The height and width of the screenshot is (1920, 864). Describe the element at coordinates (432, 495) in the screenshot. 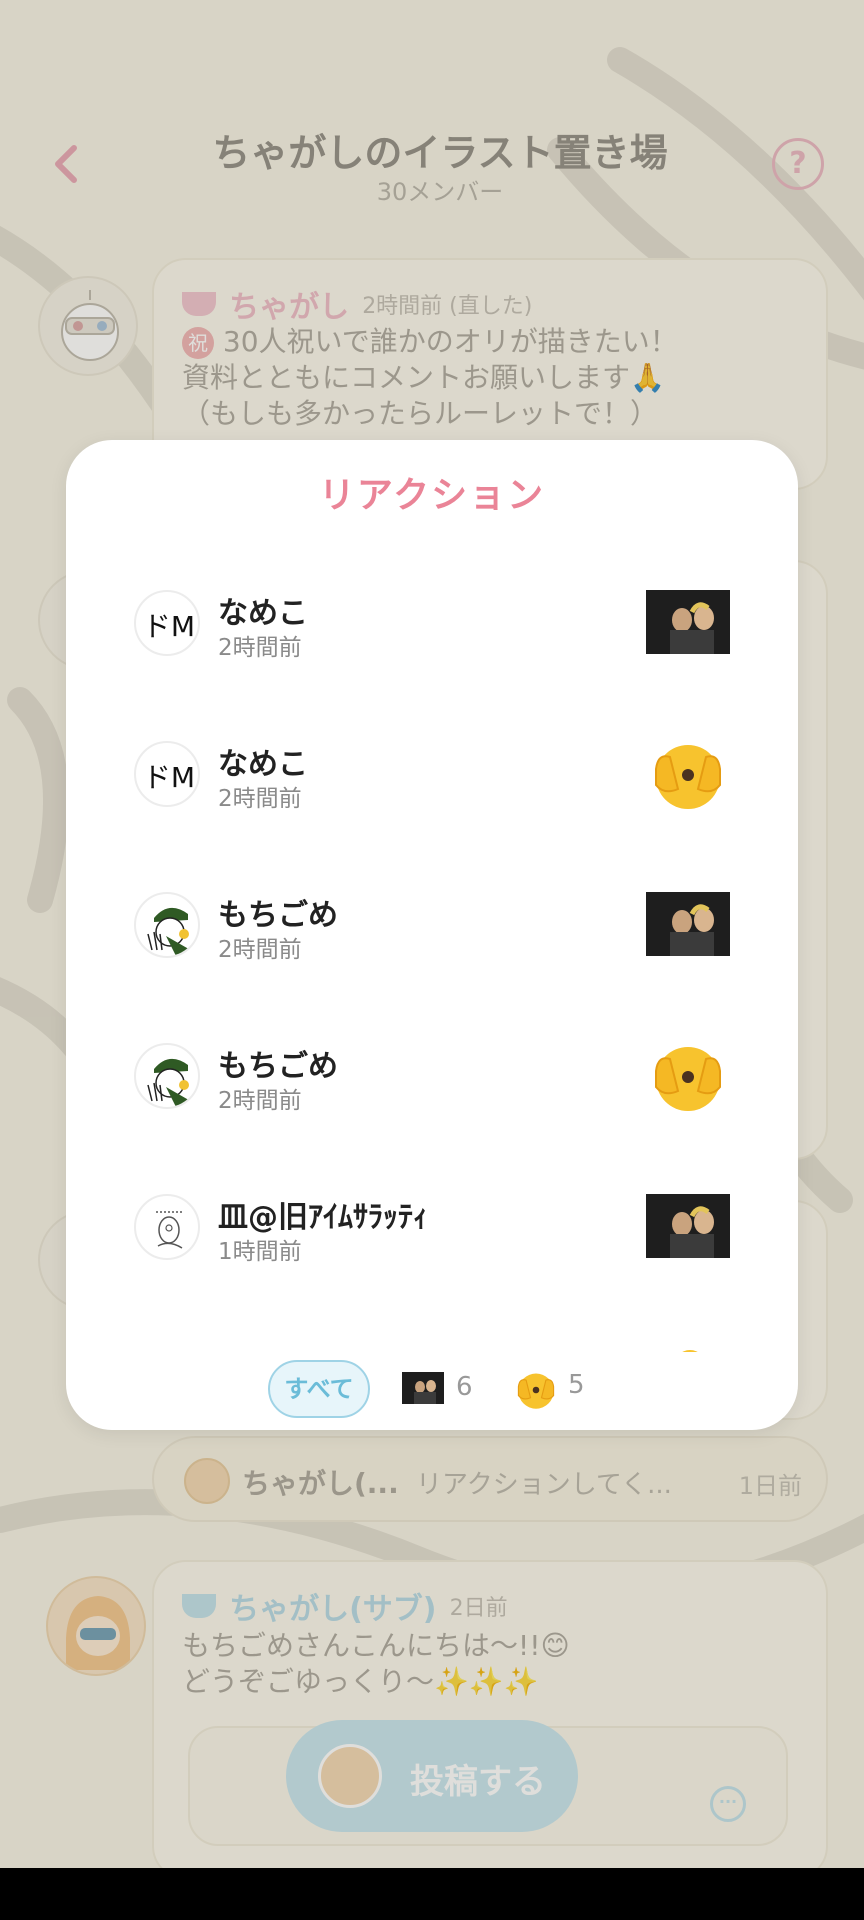

I see `dialog-title: リアクション` at that location.